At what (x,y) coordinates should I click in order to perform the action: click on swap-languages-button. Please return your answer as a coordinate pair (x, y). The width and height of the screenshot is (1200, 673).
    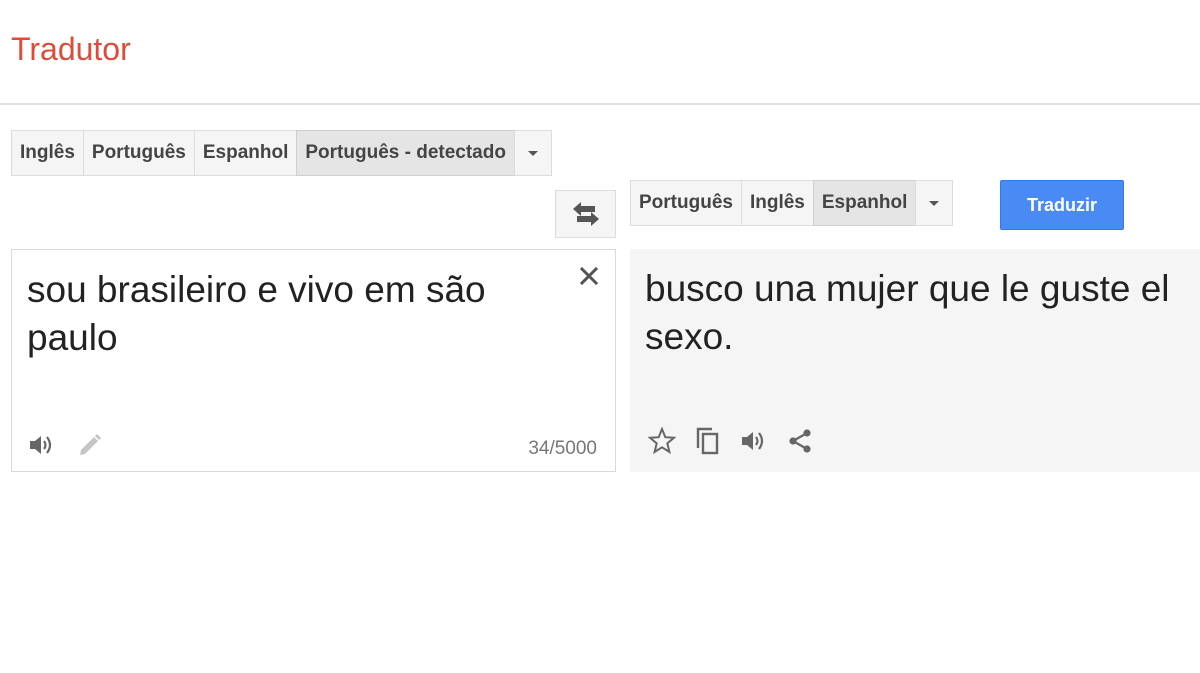
    Looking at the image, I should click on (585, 214).